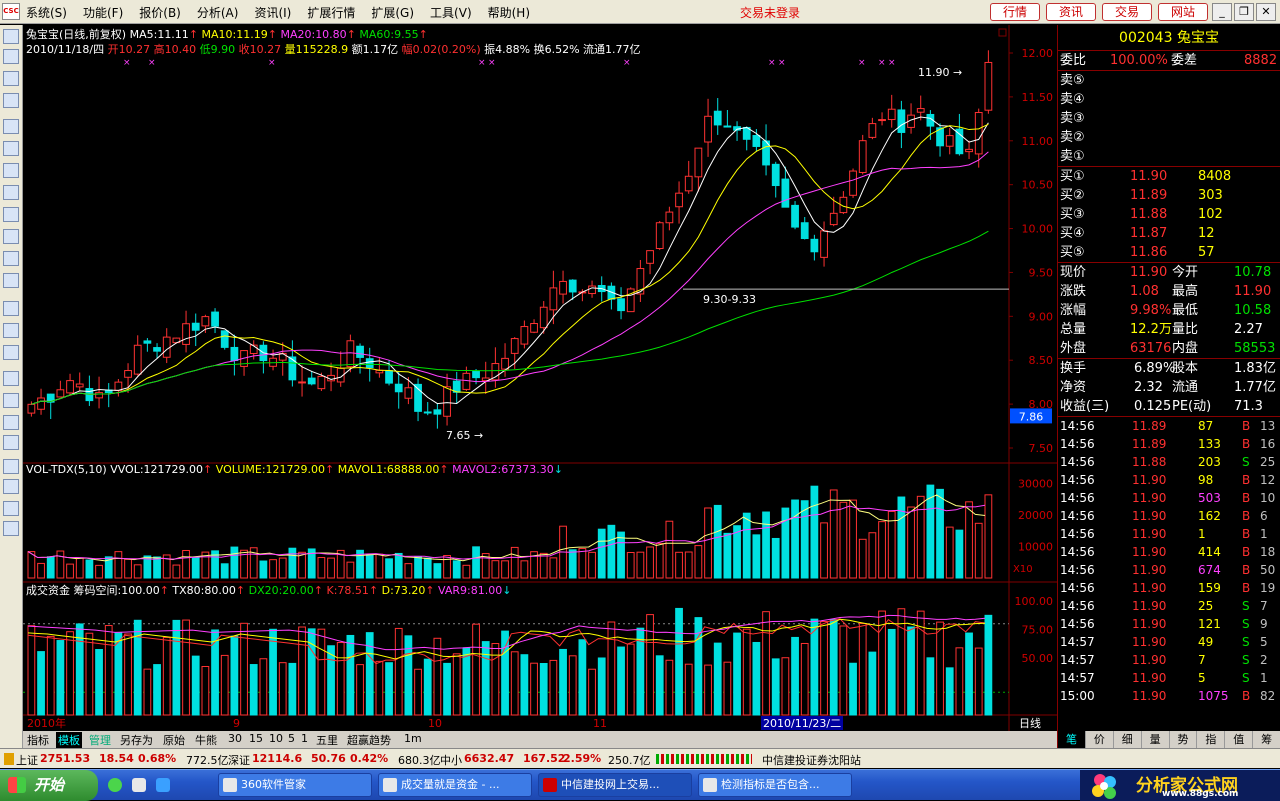 The width and height of the screenshot is (1280, 801). I want to click on refresh-icon, so click(11, 352).